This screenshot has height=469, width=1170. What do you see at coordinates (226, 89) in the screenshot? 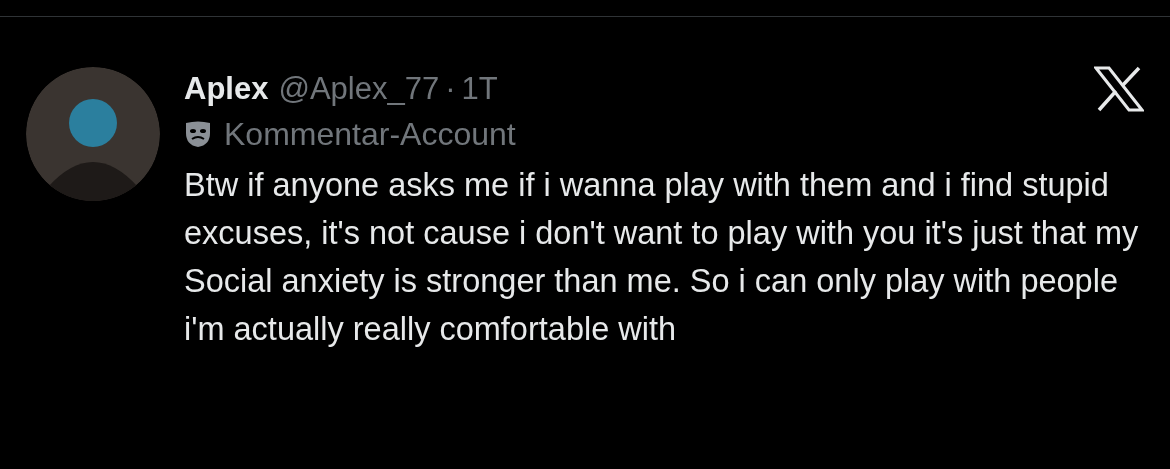
I see `author-name: Aplex` at bounding box center [226, 89].